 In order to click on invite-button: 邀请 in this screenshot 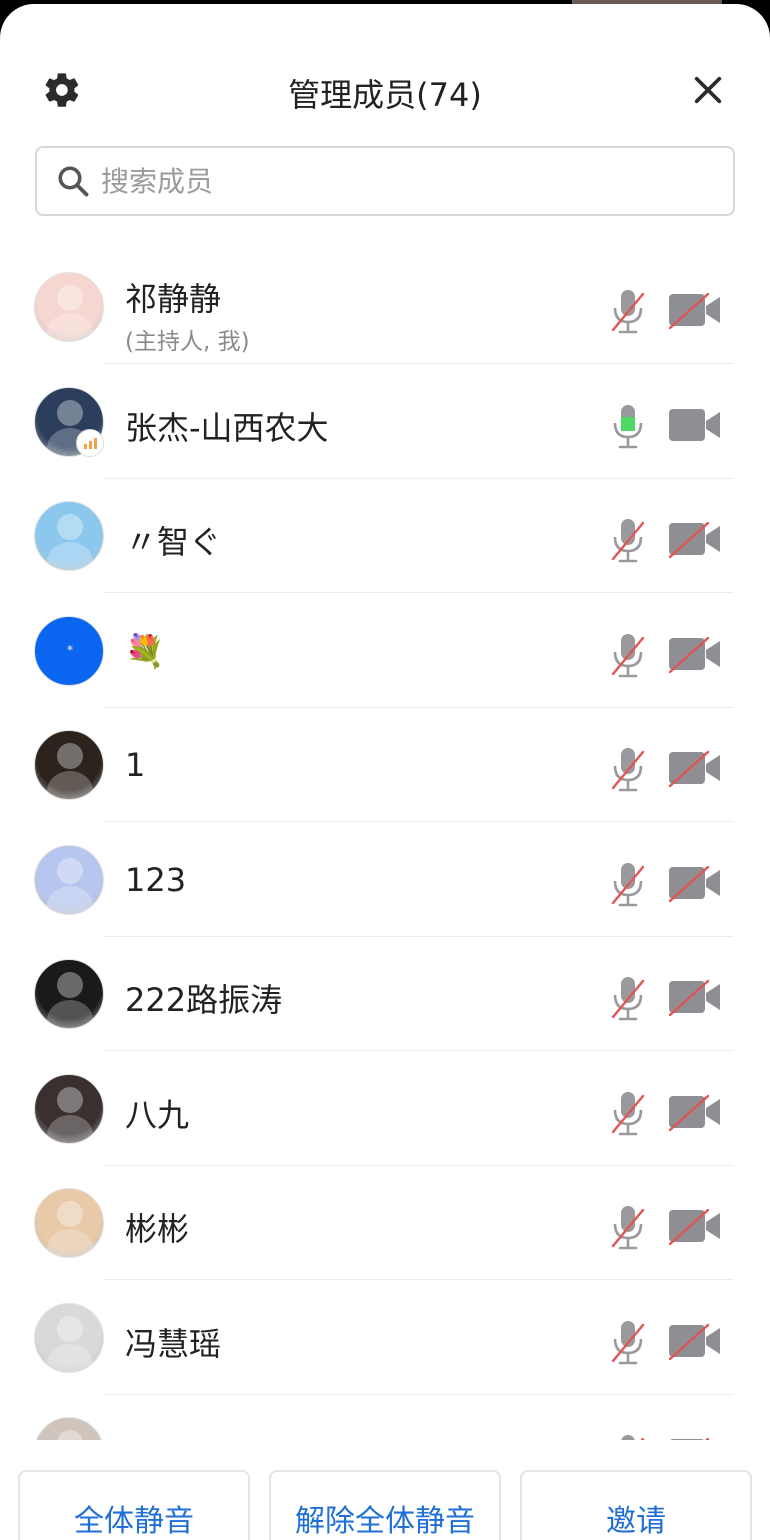, I will do `click(636, 1505)`.